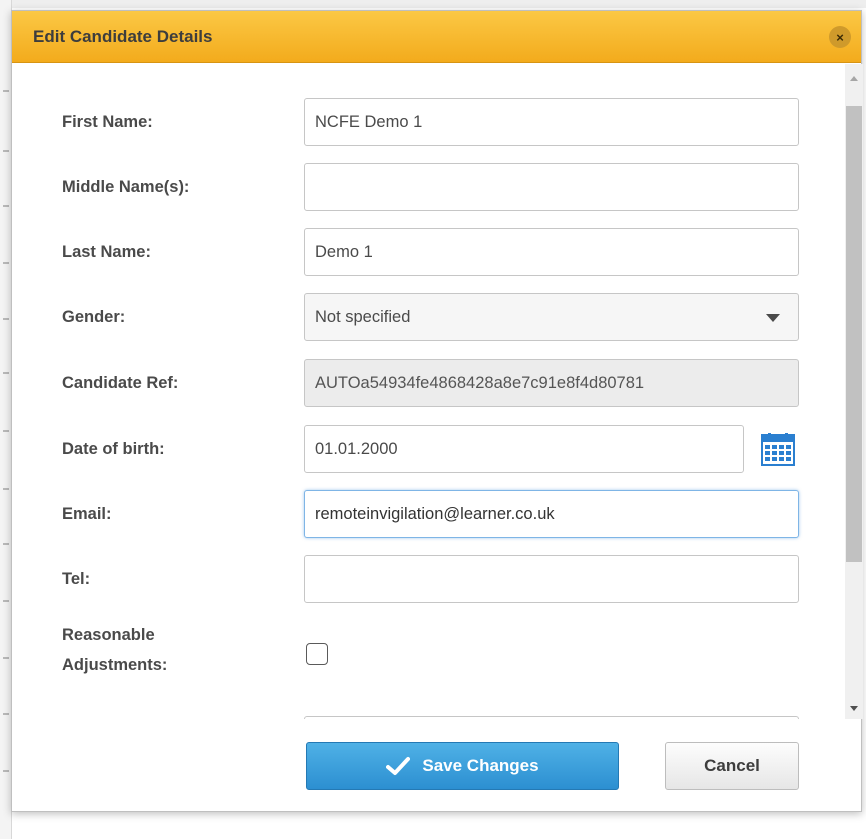 Image resolution: width=866 pixels, height=839 pixels. Describe the element at coordinates (773, 318) in the screenshot. I see `chevron-down-icon` at that location.